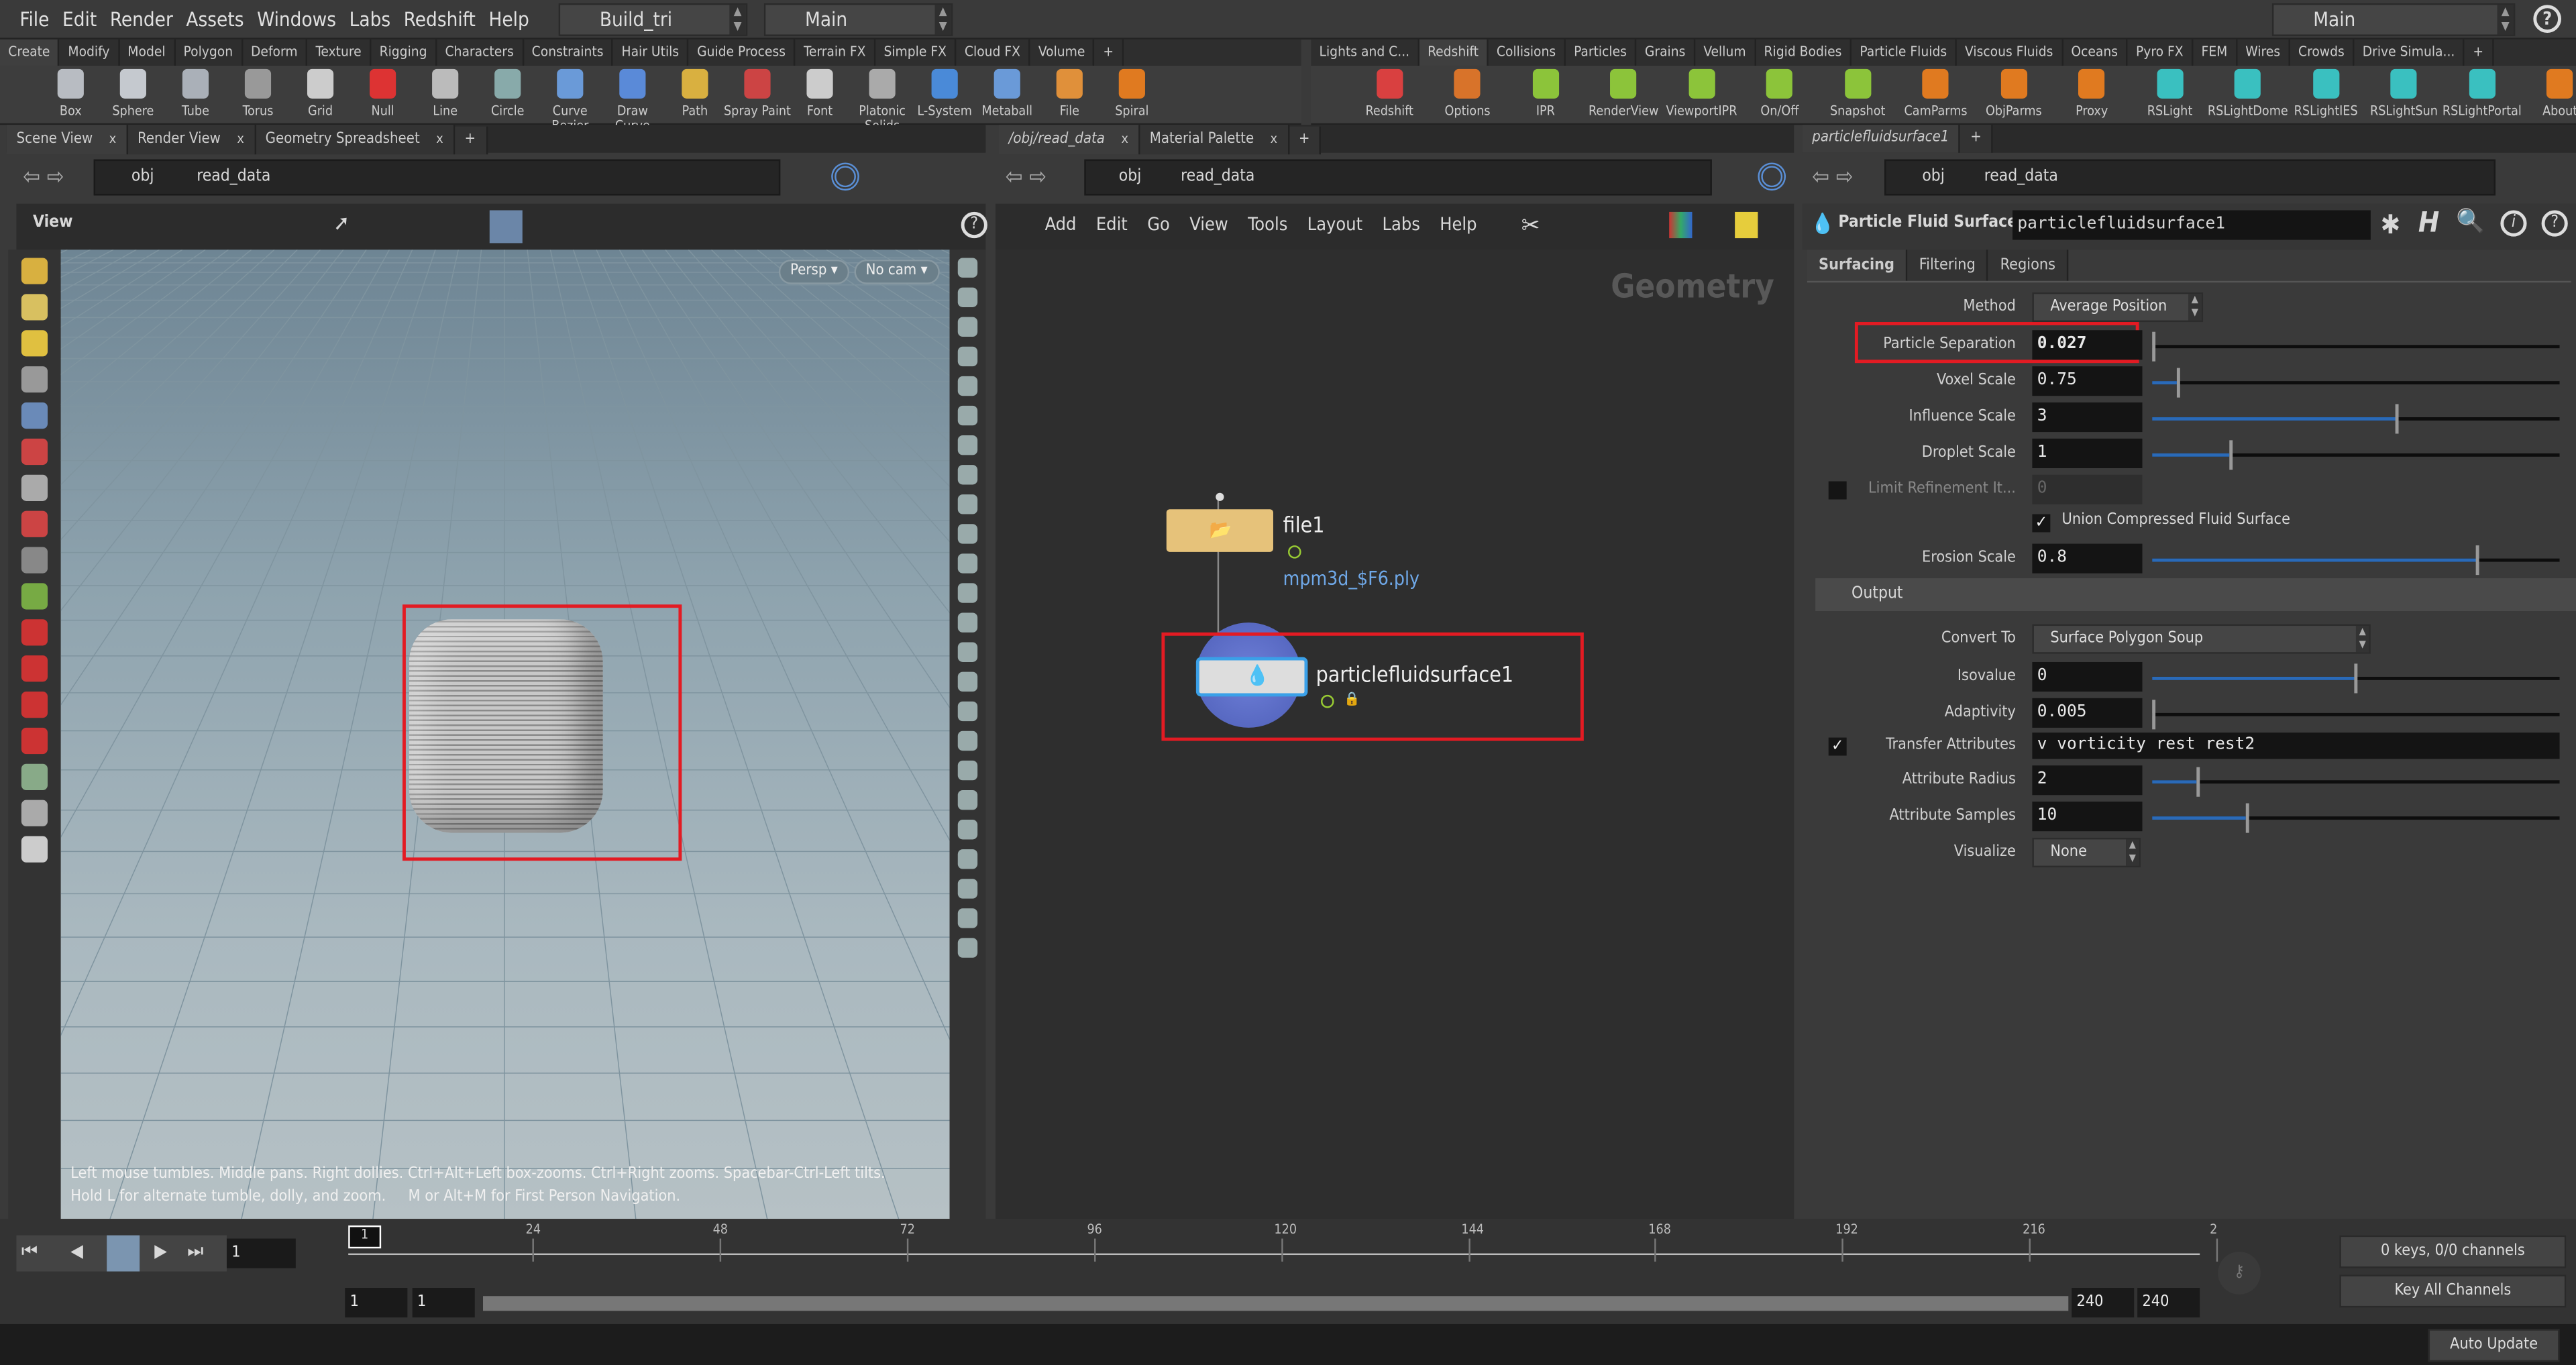  I want to click on shelf-tool-torus: Torus, so click(257, 92).